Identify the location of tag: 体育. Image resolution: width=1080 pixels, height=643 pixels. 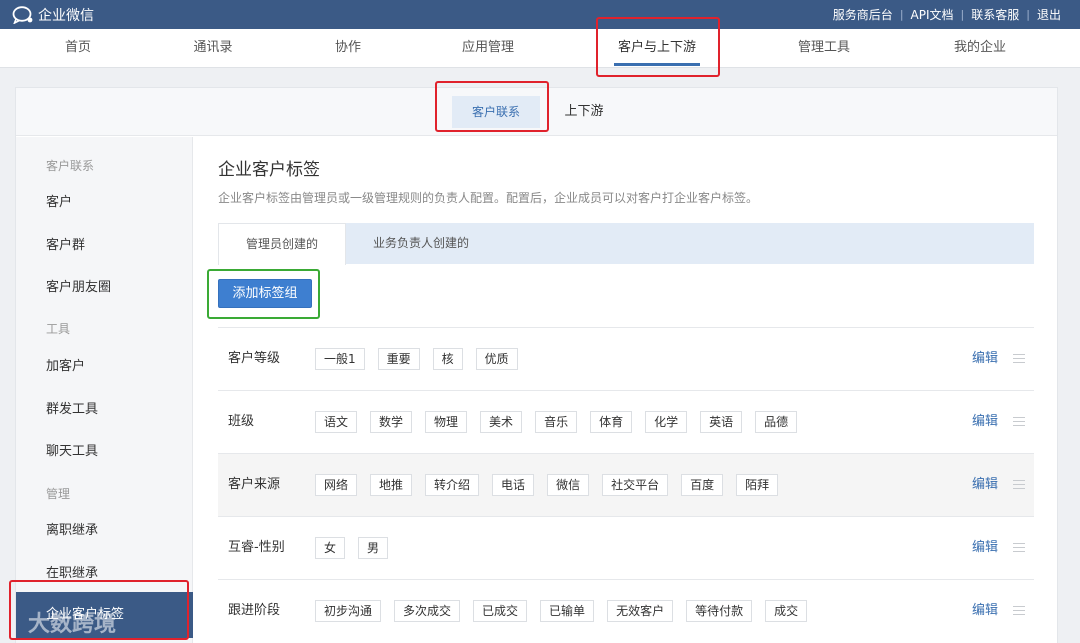
(611, 422).